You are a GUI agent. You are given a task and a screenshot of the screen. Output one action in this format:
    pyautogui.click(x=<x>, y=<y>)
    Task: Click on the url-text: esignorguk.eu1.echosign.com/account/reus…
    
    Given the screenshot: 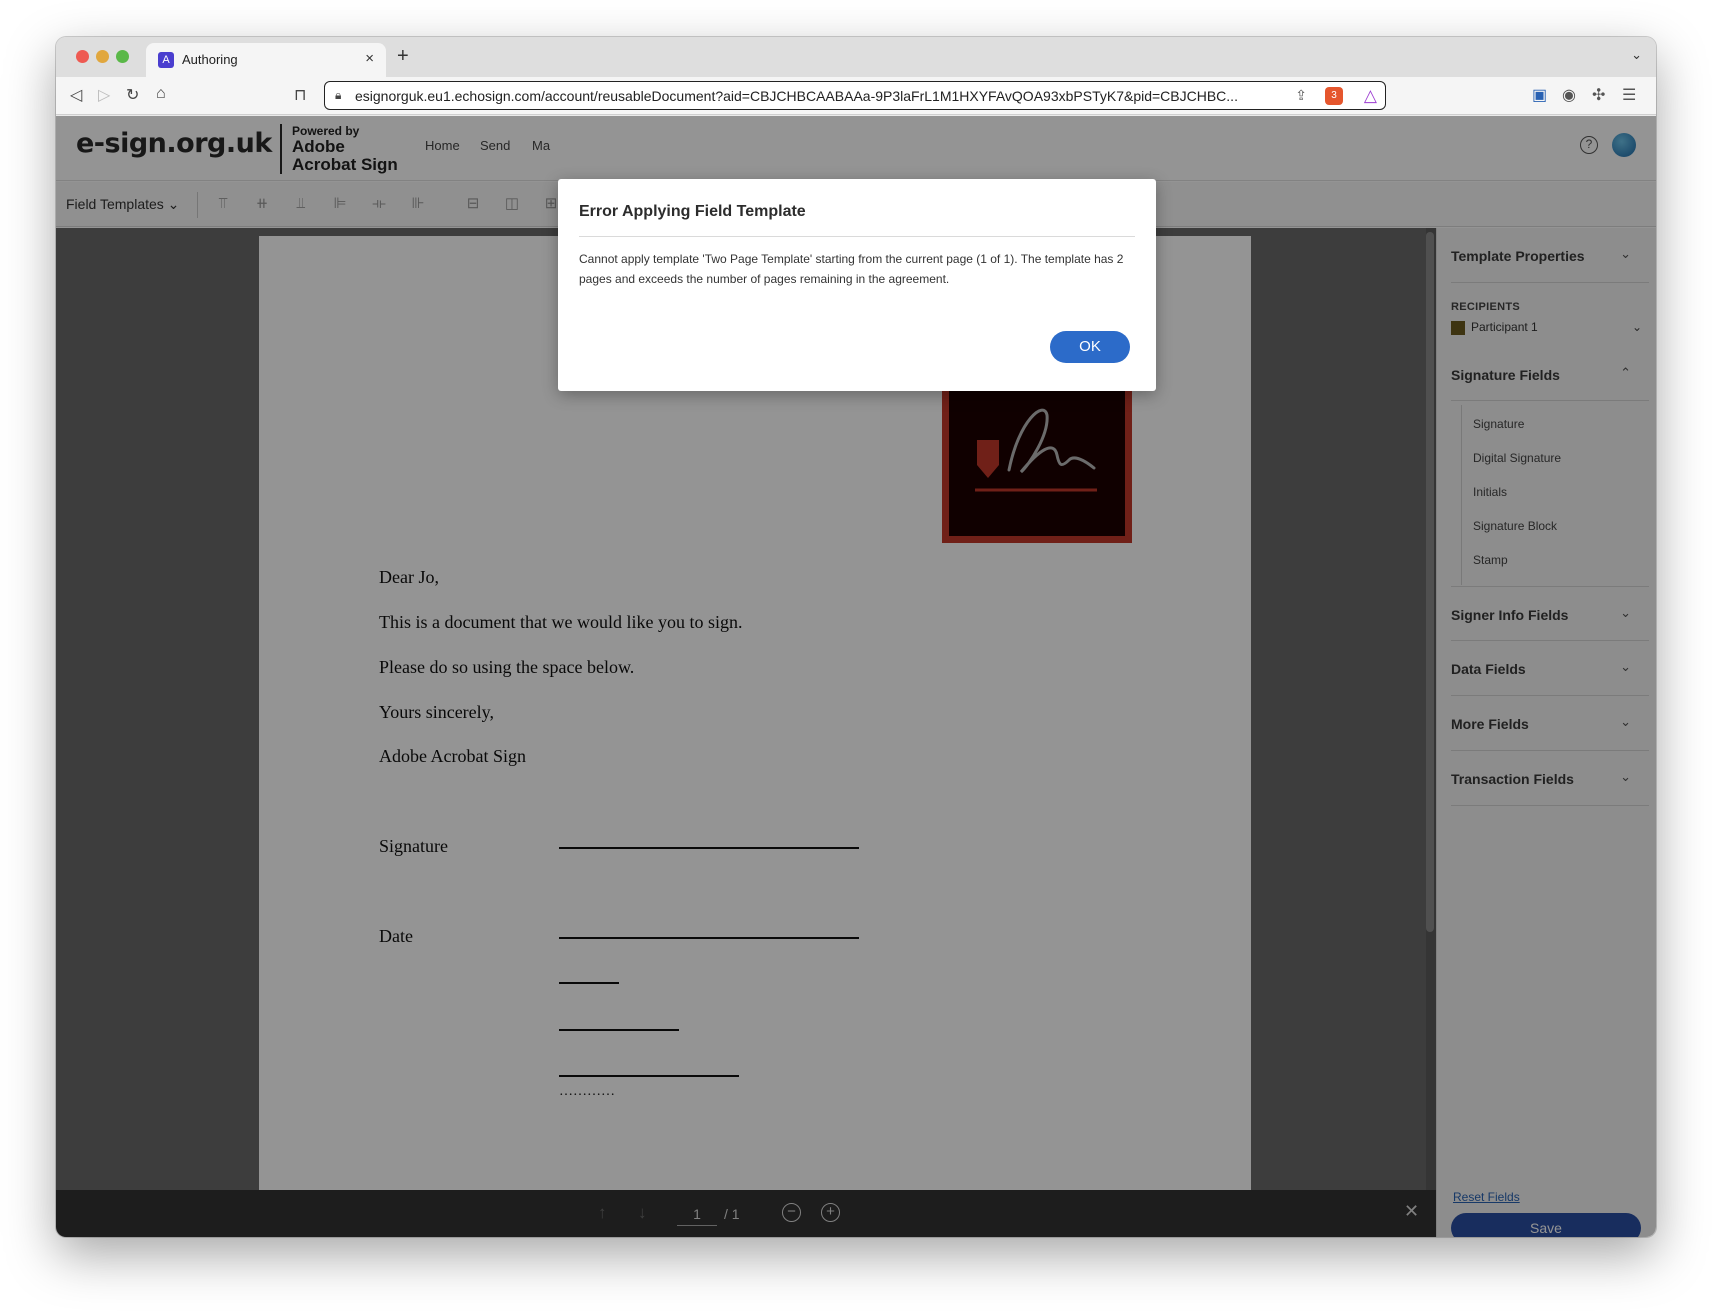 What is the action you would take?
    pyautogui.click(x=796, y=96)
    